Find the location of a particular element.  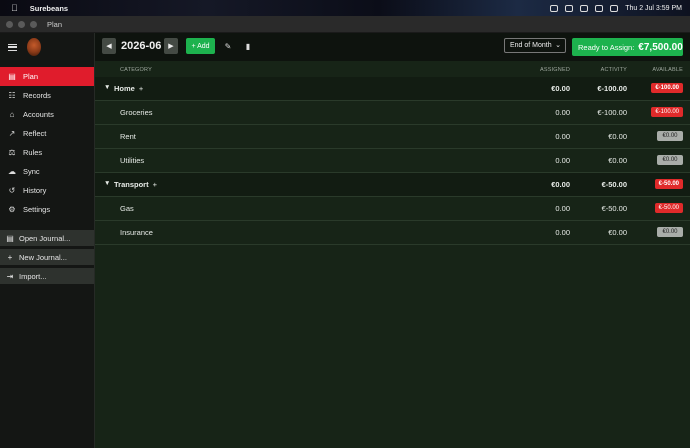

sidebar-item-records: ☷ Records is located at coordinates (47, 95).